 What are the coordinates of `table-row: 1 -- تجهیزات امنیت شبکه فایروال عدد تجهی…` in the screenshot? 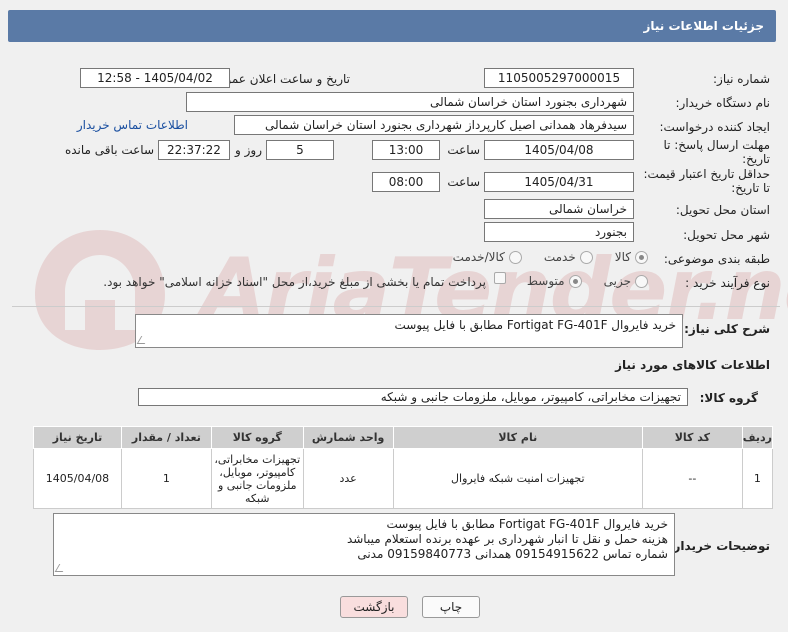 It's located at (403, 478).